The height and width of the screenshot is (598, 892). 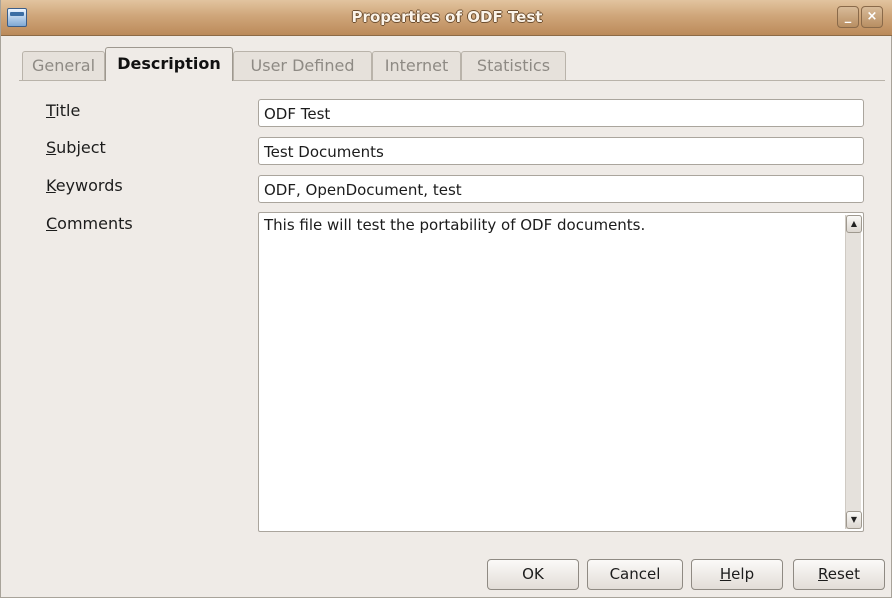 I want to click on title-label: Title, so click(x=63, y=110).